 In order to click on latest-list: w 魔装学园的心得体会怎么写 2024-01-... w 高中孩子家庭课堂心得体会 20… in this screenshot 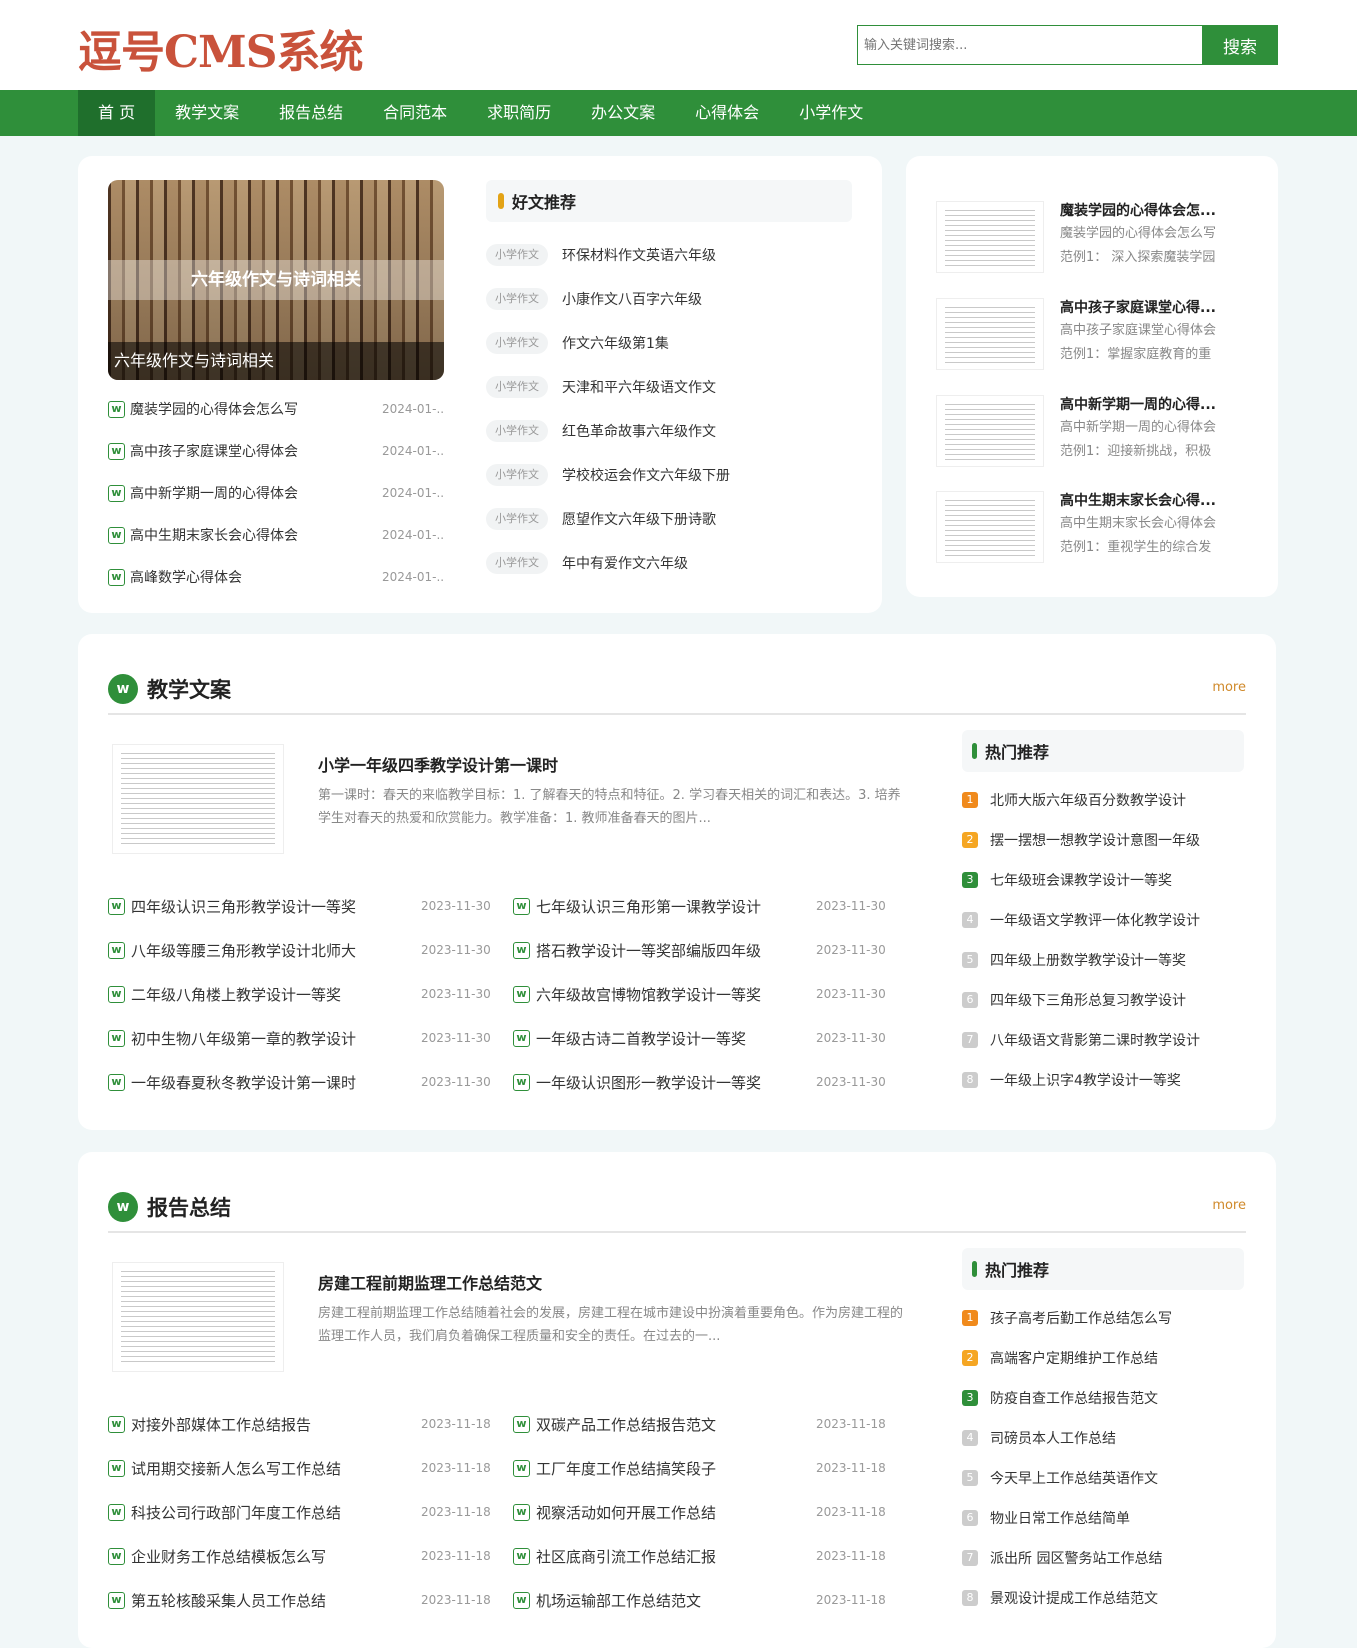, I will do `click(276, 493)`.